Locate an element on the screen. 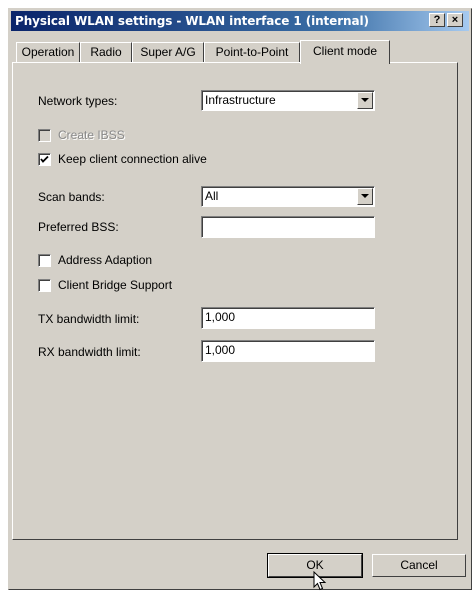 The width and height of the screenshot is (473, 591). network-types-value: Infrastructure is located at coordinates (240, 100).